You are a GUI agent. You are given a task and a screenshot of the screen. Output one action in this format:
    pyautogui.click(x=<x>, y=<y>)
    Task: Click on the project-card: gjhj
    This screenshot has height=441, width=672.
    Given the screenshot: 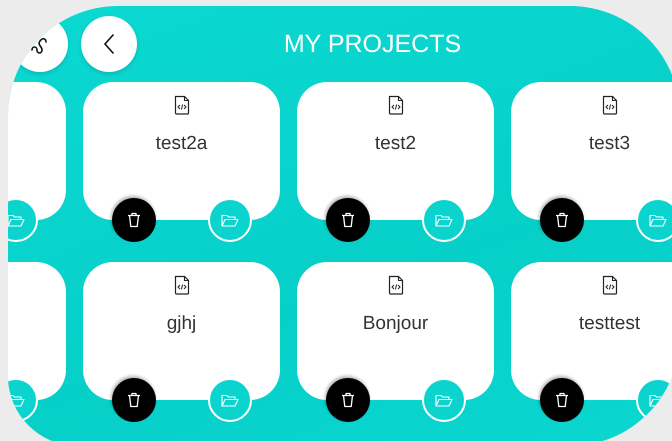 What is the action you would take?
    pyautogui.click(x=181, y=331)
    